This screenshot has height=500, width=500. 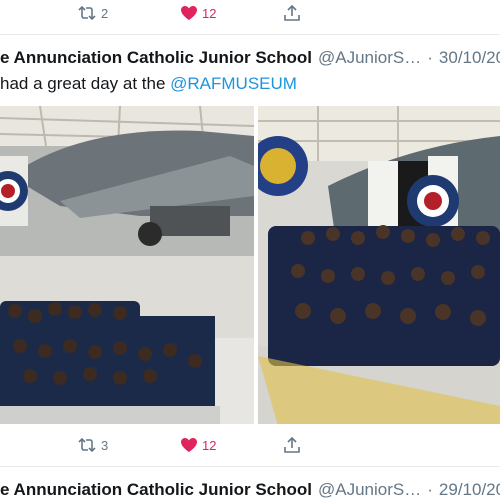 I want to click on tweet-date: 30/10/20, so click(x=469, y=57).